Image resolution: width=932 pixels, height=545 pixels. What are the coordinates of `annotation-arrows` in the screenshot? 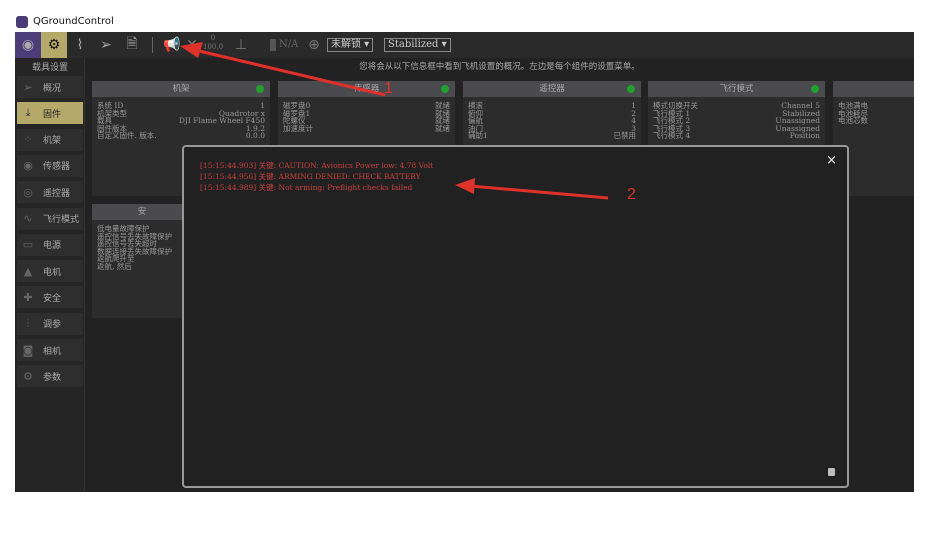 It's located at (394, 121).